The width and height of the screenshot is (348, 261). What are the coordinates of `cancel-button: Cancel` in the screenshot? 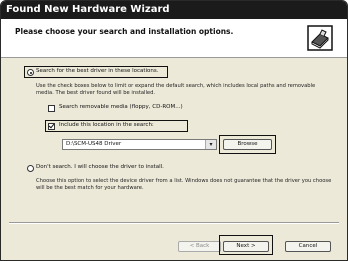 It's located at (308, 246).